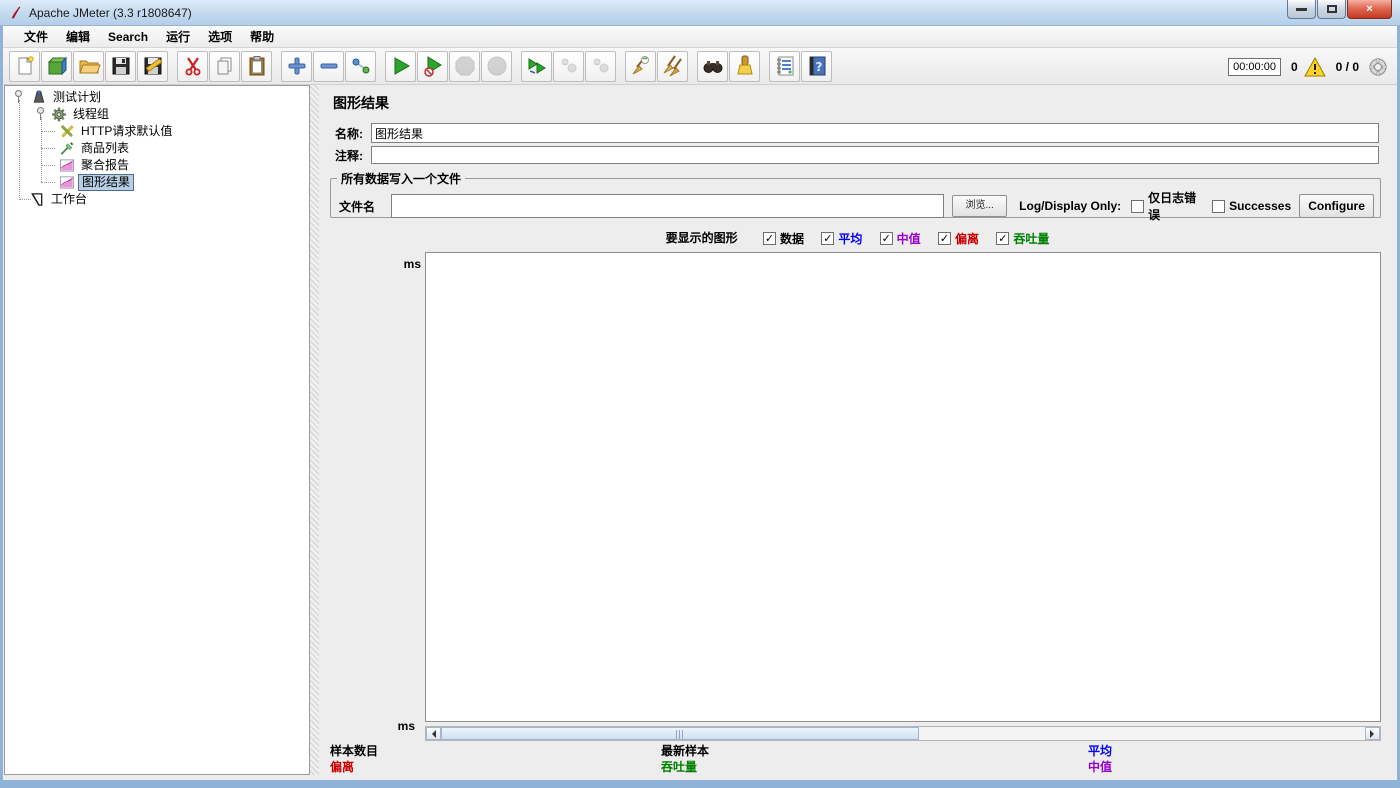 This screenshot has height=788, width=1400. I want to click on templates-button, so click(56, 66).